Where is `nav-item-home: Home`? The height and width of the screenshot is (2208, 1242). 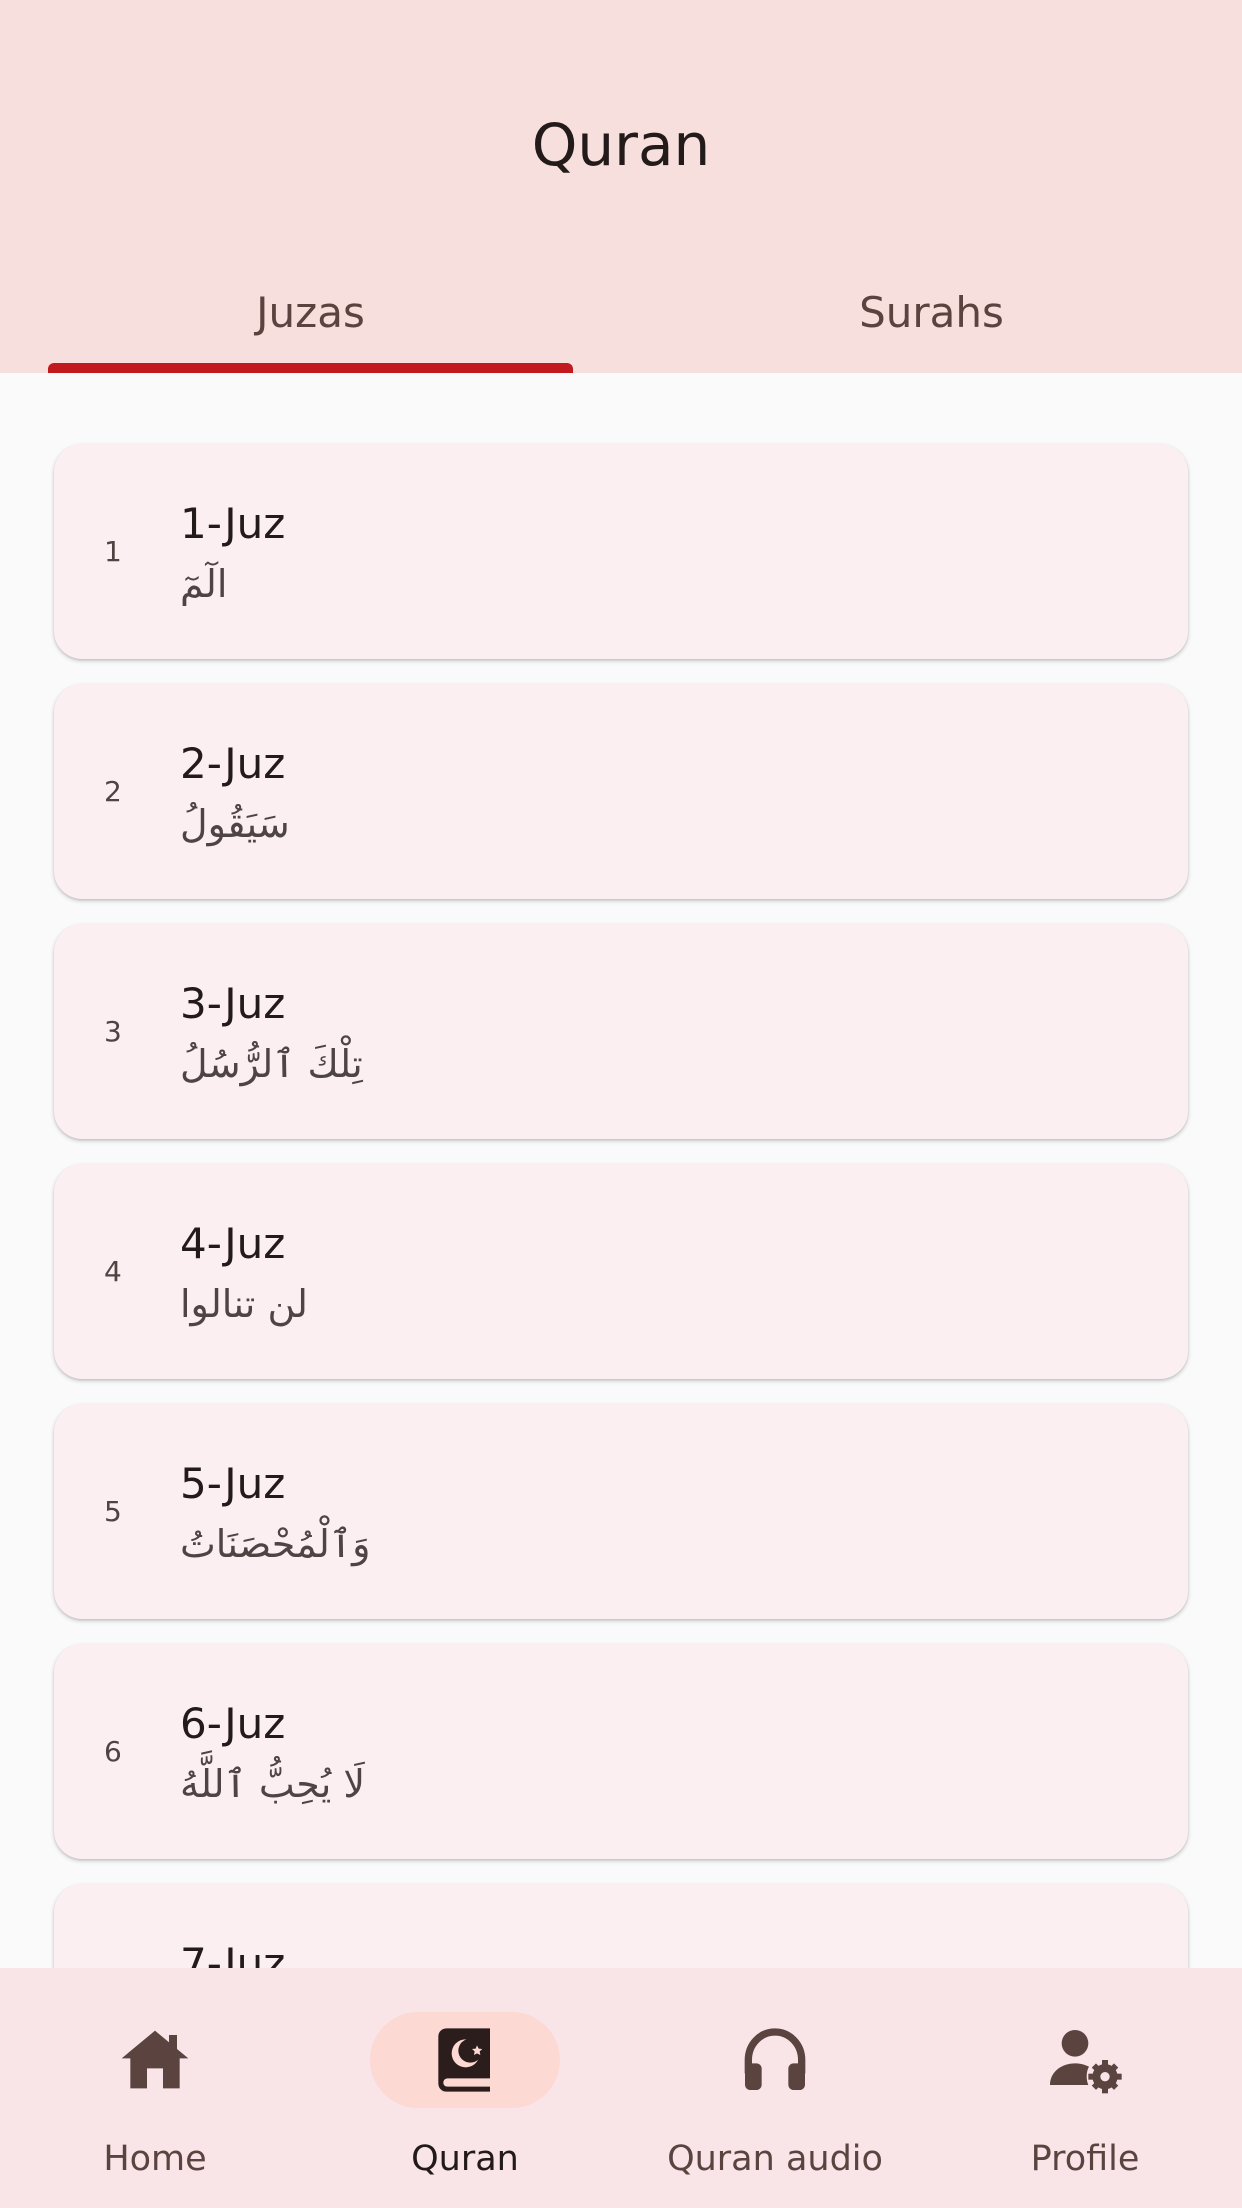
nav-item-home: Home is located at coordinates (155, 2088).